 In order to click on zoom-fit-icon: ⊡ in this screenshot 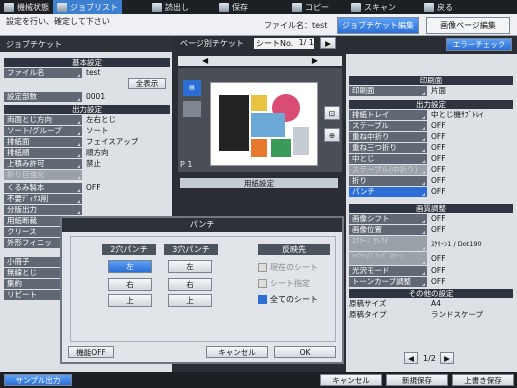, I will do `click(332, 113)`.